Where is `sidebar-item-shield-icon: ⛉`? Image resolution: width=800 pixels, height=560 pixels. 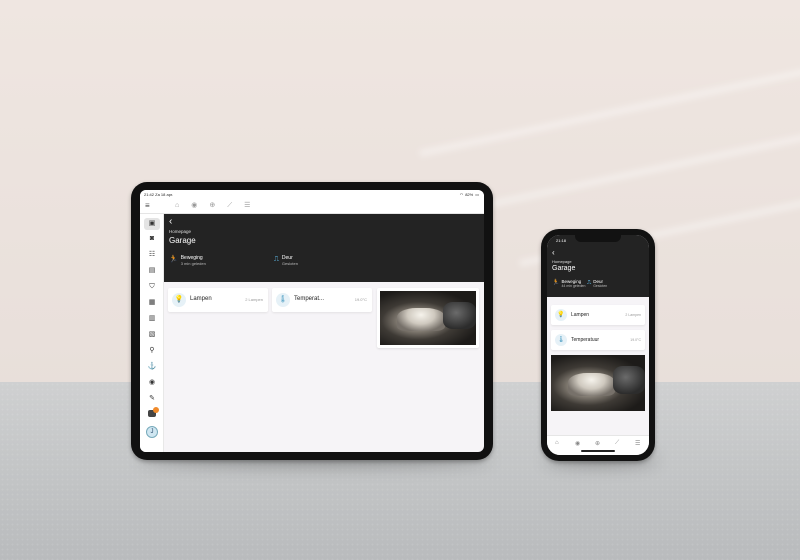
sidebar-item-shield-icon: ⛉ is located at coordinates (152, 287).